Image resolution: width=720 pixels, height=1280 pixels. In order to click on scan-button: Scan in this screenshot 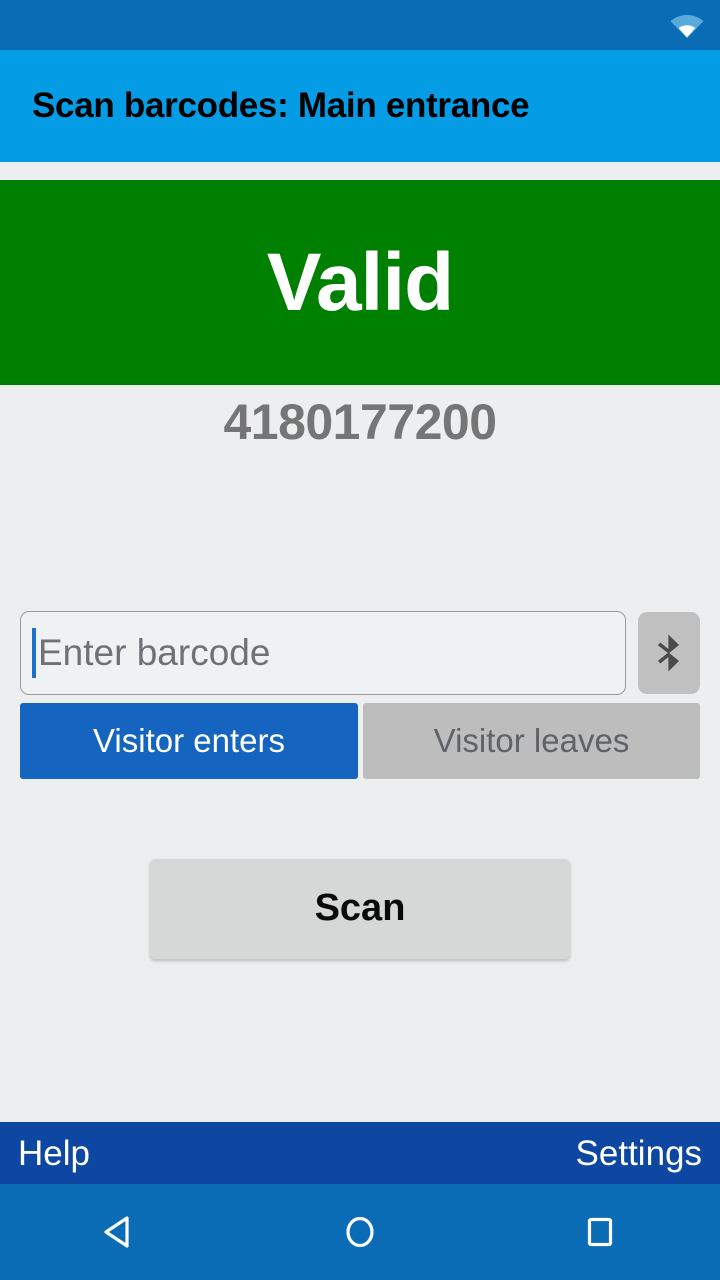, I will do `click(360, 908)`.